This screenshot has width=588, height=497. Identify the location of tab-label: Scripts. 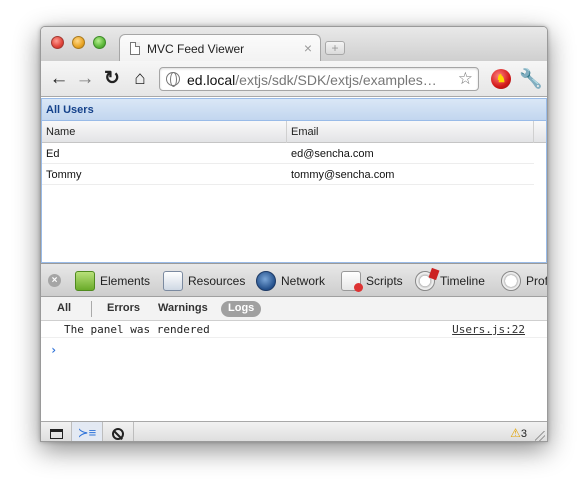
(384, 281).